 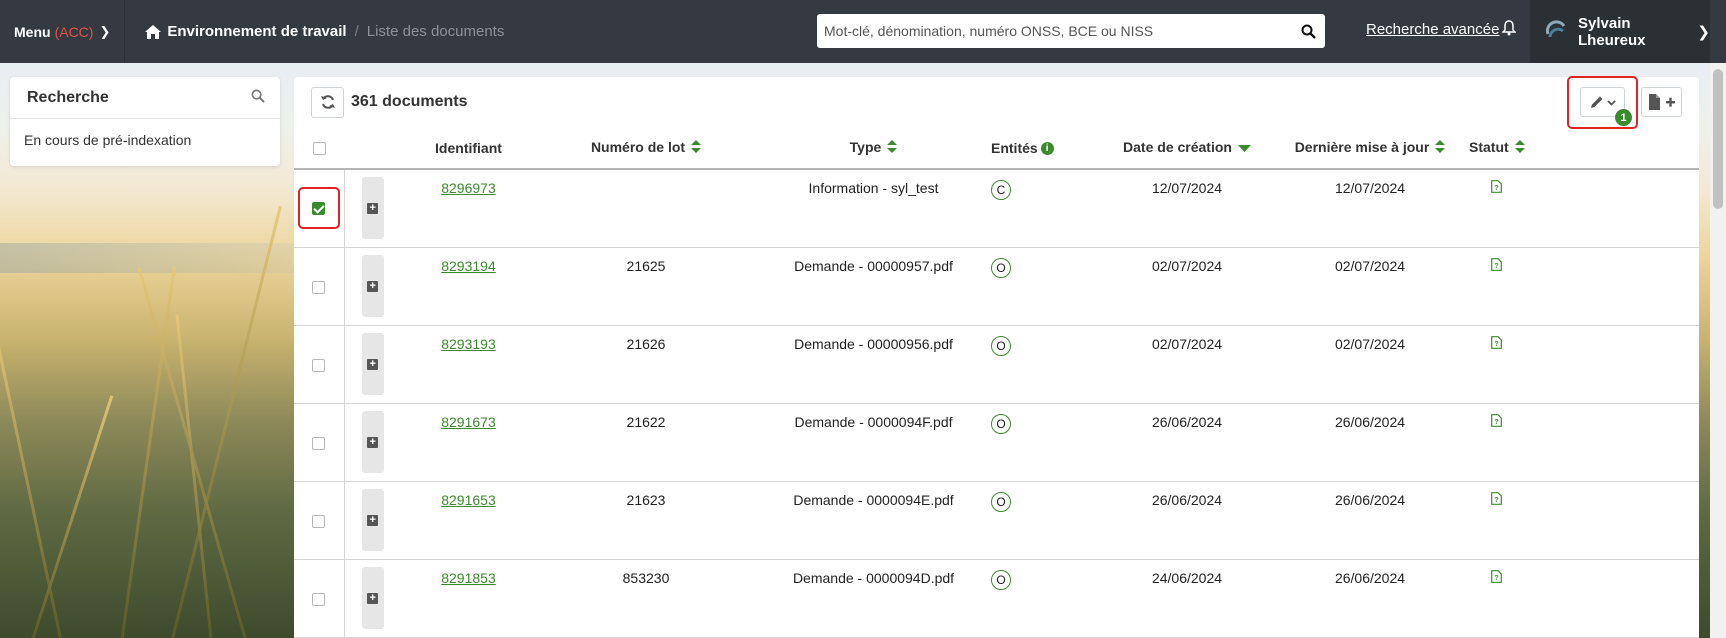 What do you see at coordinates (468, 422) in the screenshot?
I see `document-id-link: 8291673` at bounding box center [468, 422].